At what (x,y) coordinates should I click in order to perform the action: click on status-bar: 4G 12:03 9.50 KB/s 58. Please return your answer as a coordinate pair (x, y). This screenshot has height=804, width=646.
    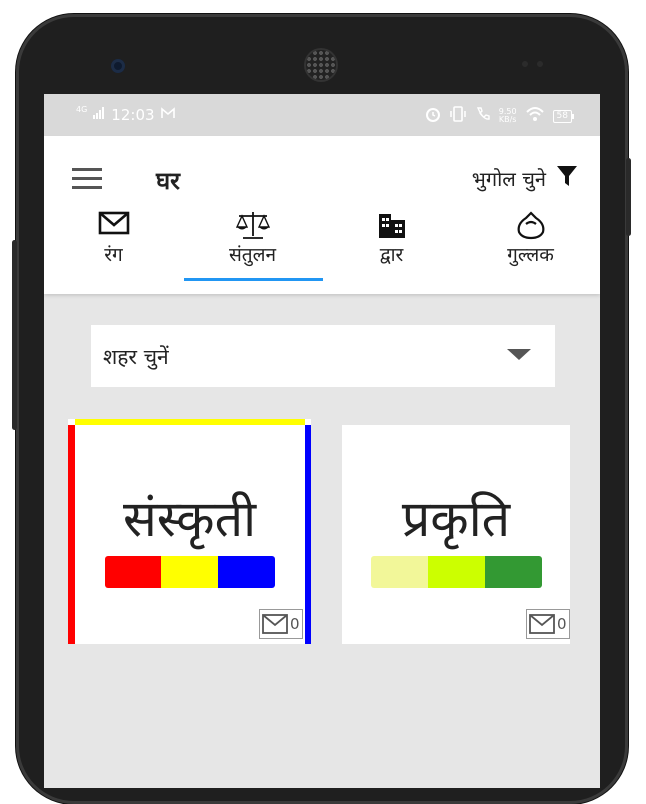
    Looking at the image, I should click on (322, 115).